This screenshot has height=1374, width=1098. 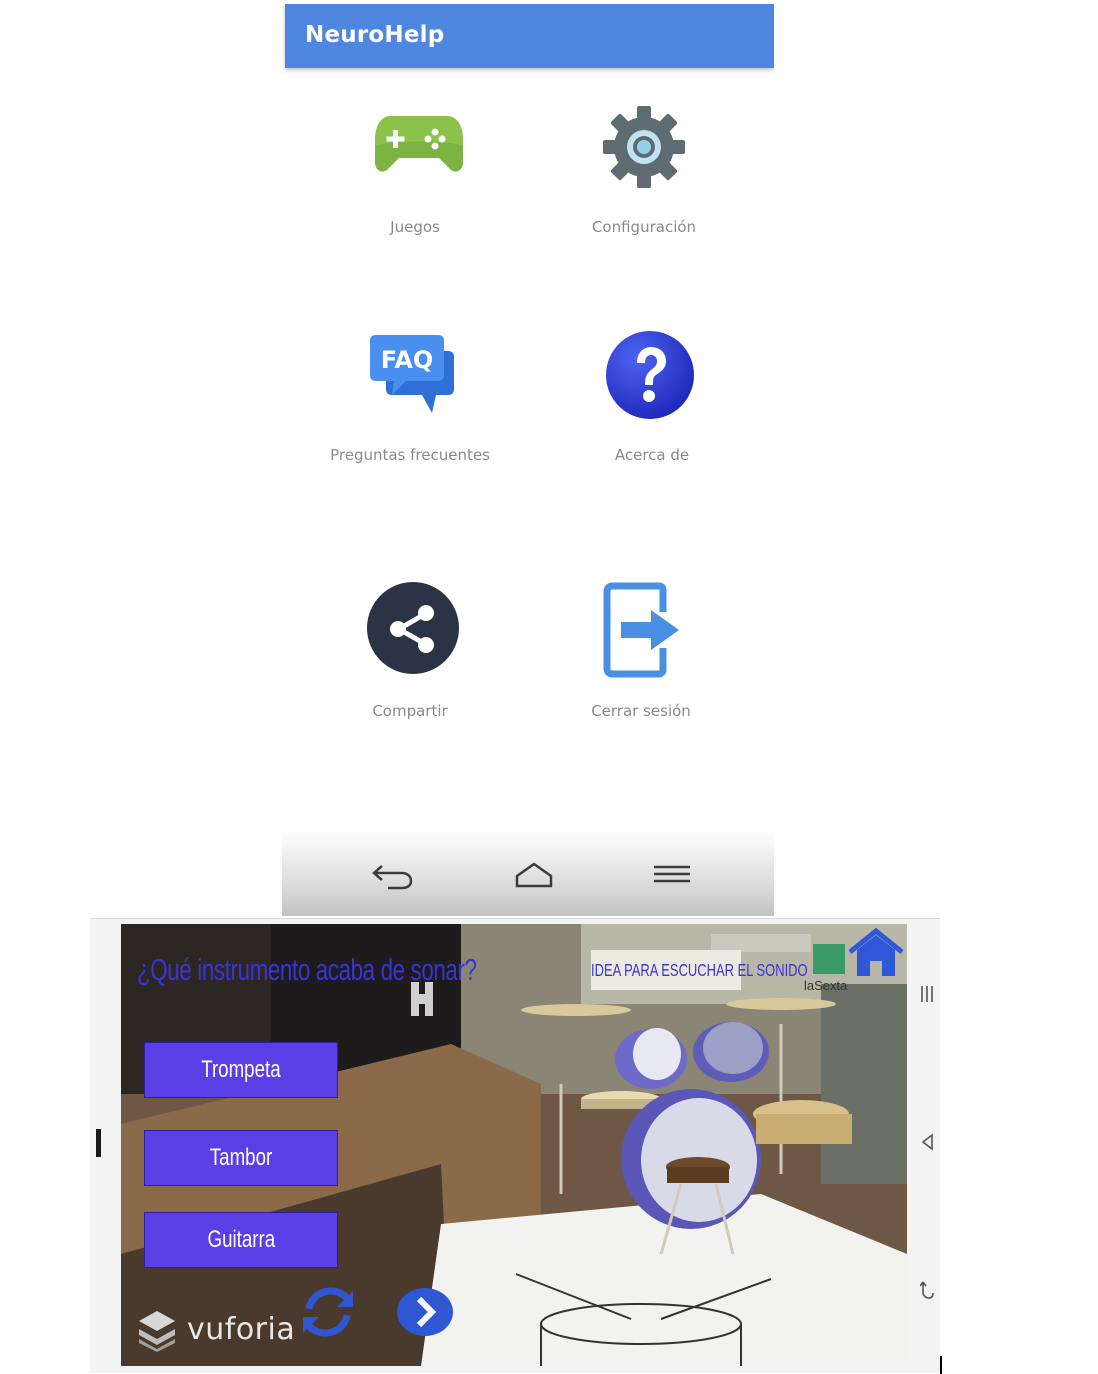 I want to click on menu-item-preguntas-frecuentes: FAQ Preguntas frecuentes, so click(x=410, y=399).